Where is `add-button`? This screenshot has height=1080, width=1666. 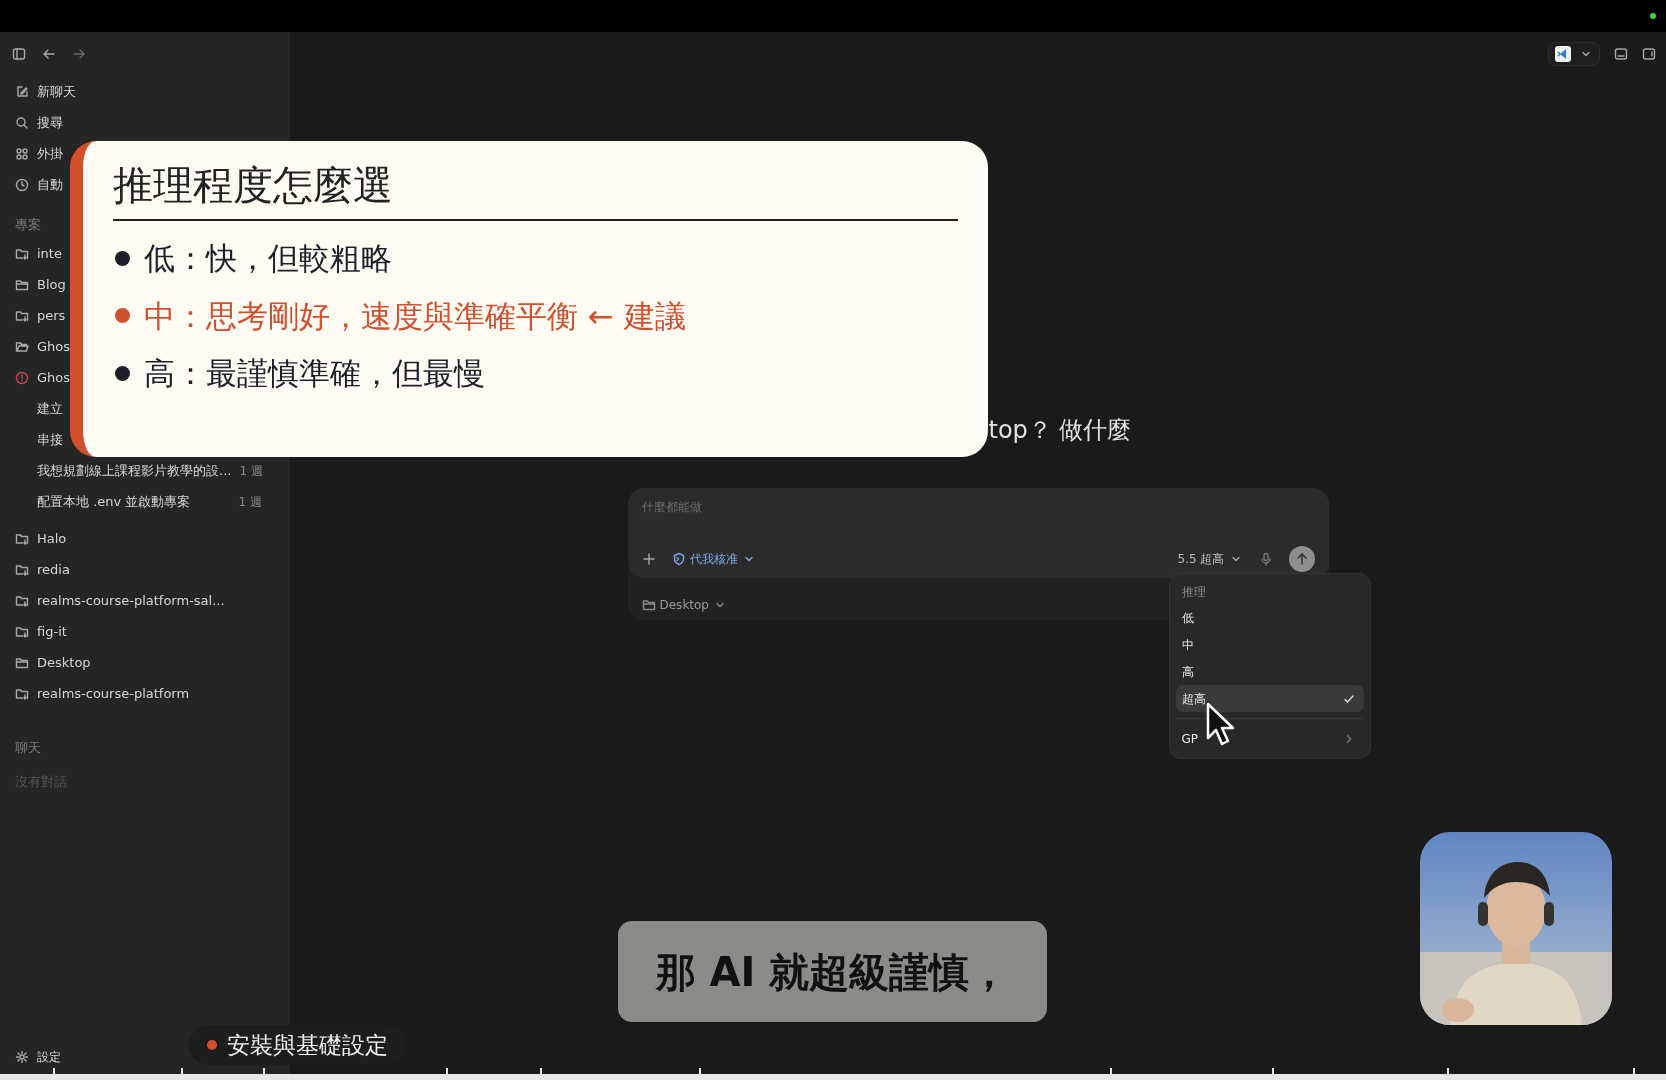
add-button is located at coordinates (648, 559).